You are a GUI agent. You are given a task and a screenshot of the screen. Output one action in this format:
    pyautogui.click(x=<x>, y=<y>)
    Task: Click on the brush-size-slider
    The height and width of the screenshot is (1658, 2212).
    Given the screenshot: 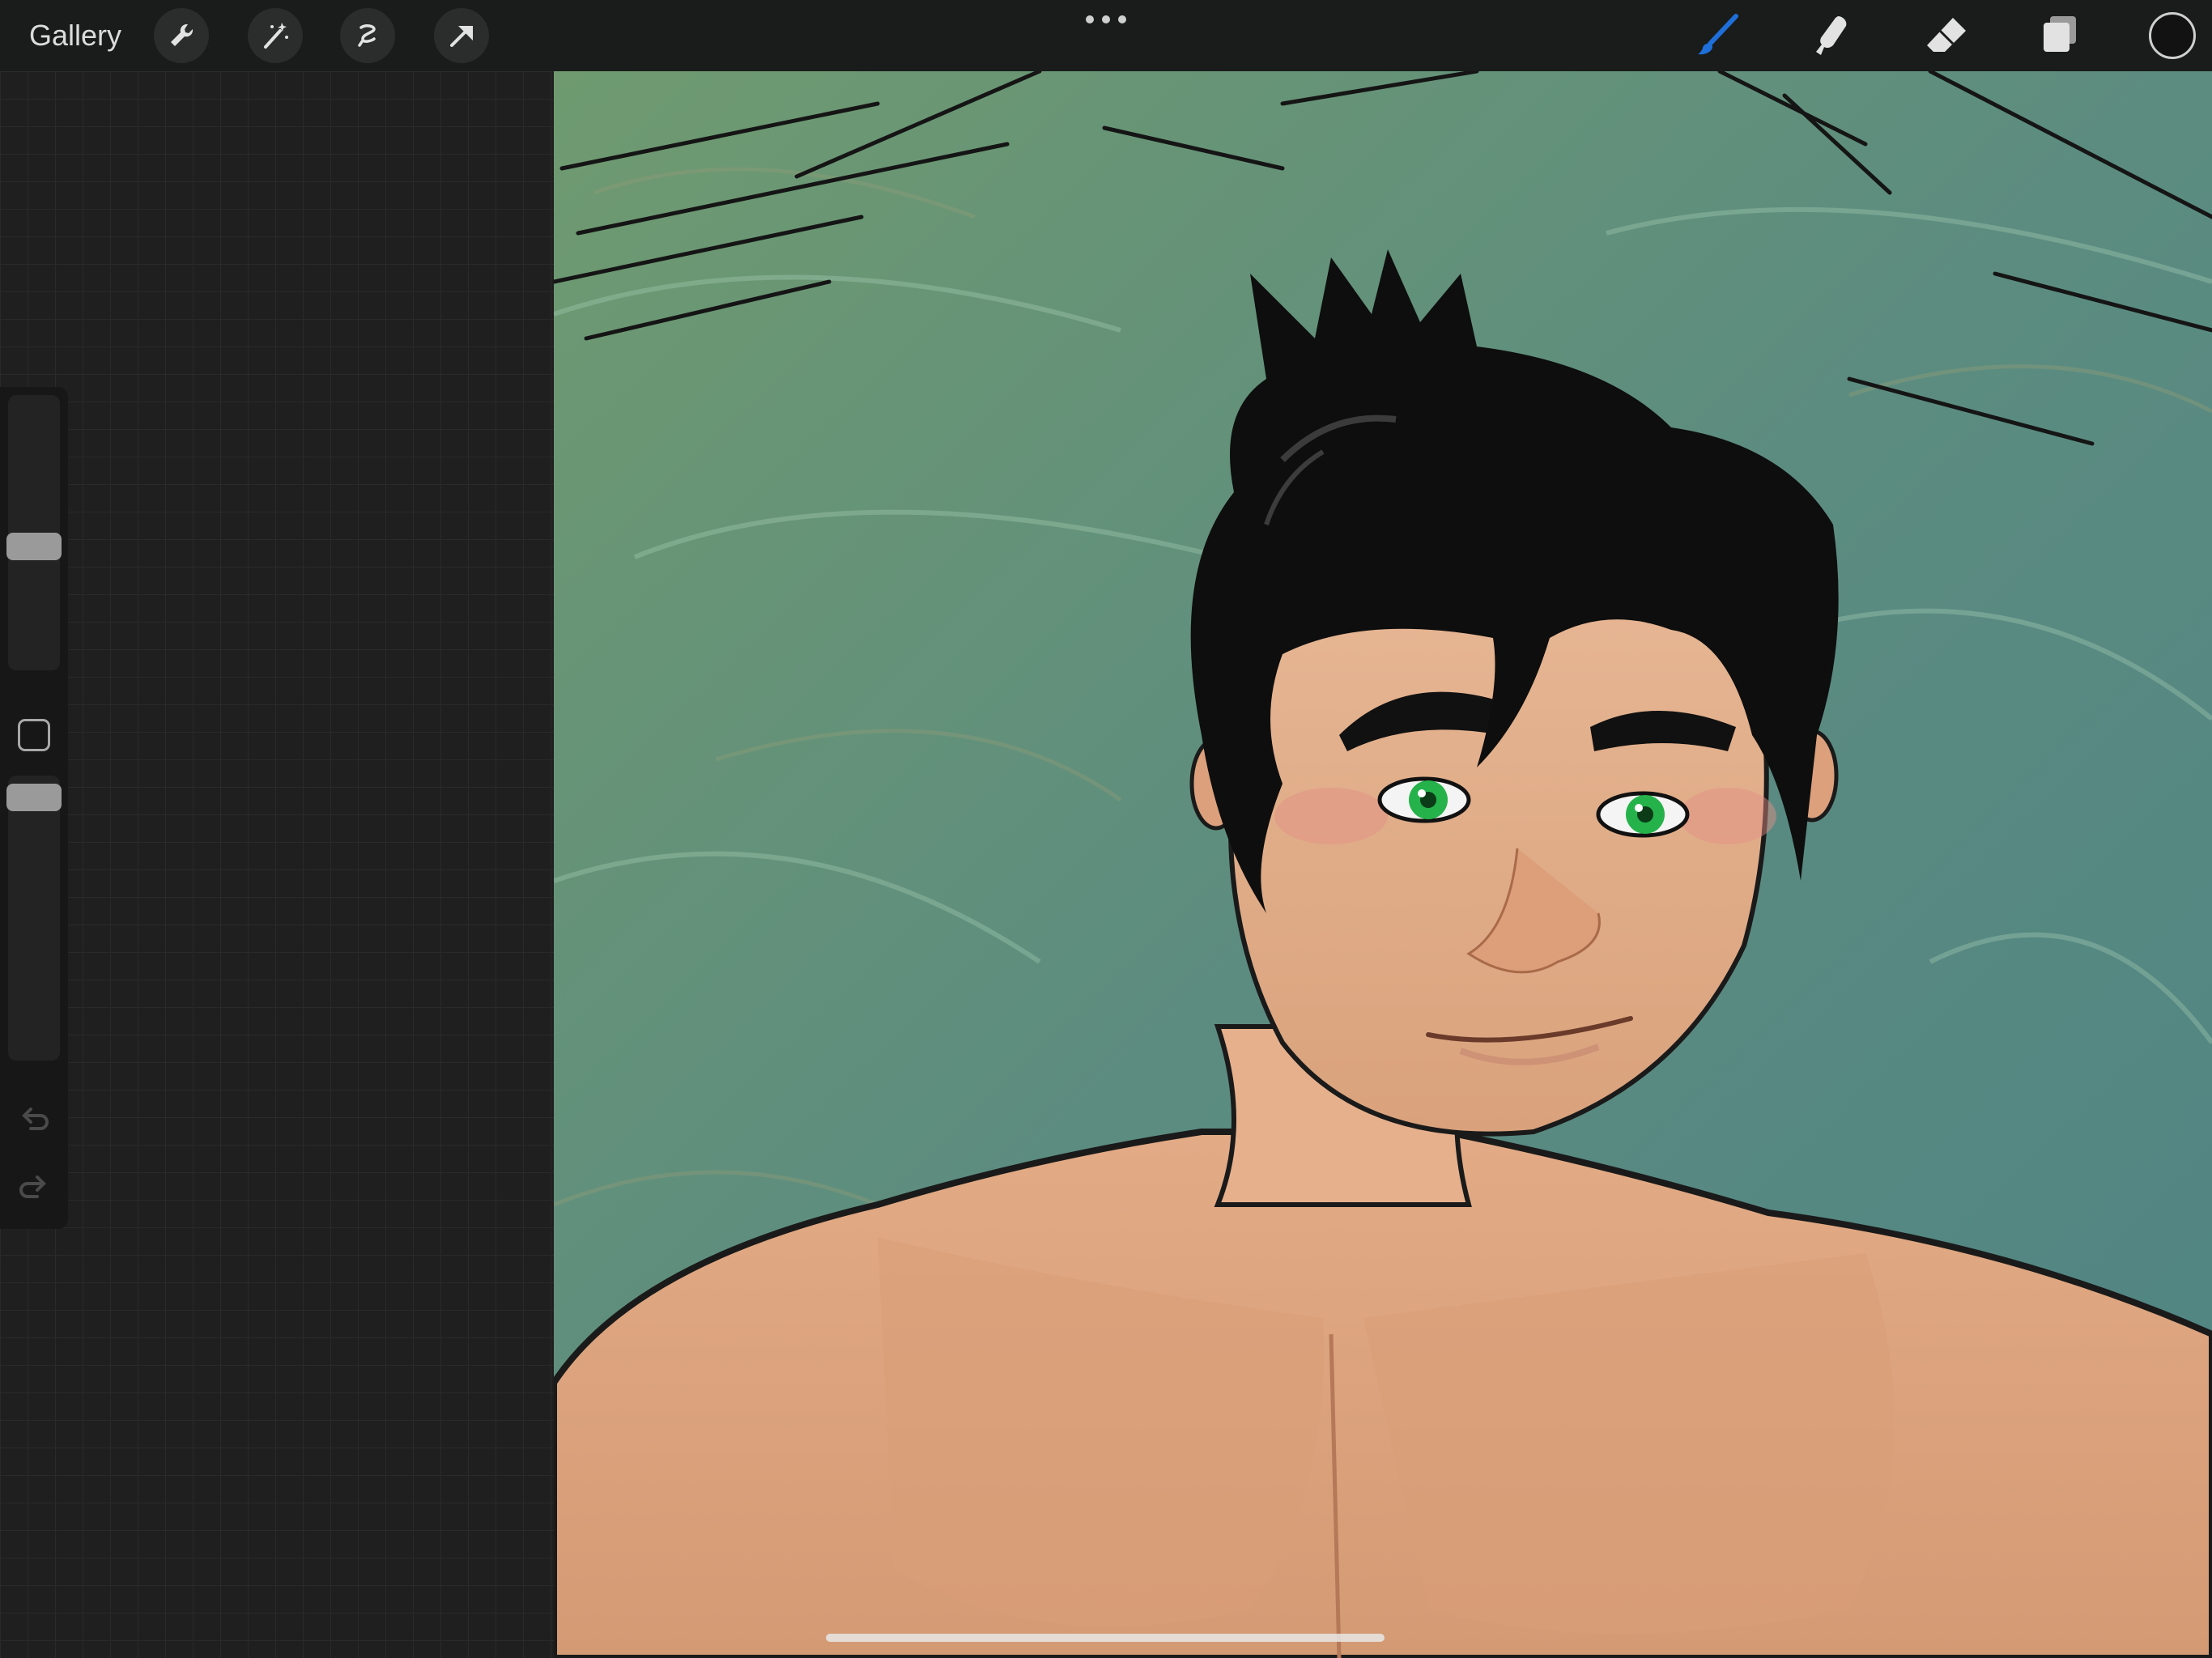 What is the action you would take?
    pyautogui.click(x=34, y=532)
    